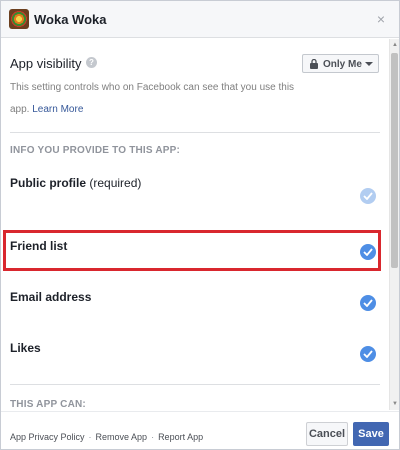 This screenshot has height=450, width=400. What do you see at coordinates (395, 45) in the screenshot?
I see `scroll-up-icon: ▲` at bounding box center [395, 45].